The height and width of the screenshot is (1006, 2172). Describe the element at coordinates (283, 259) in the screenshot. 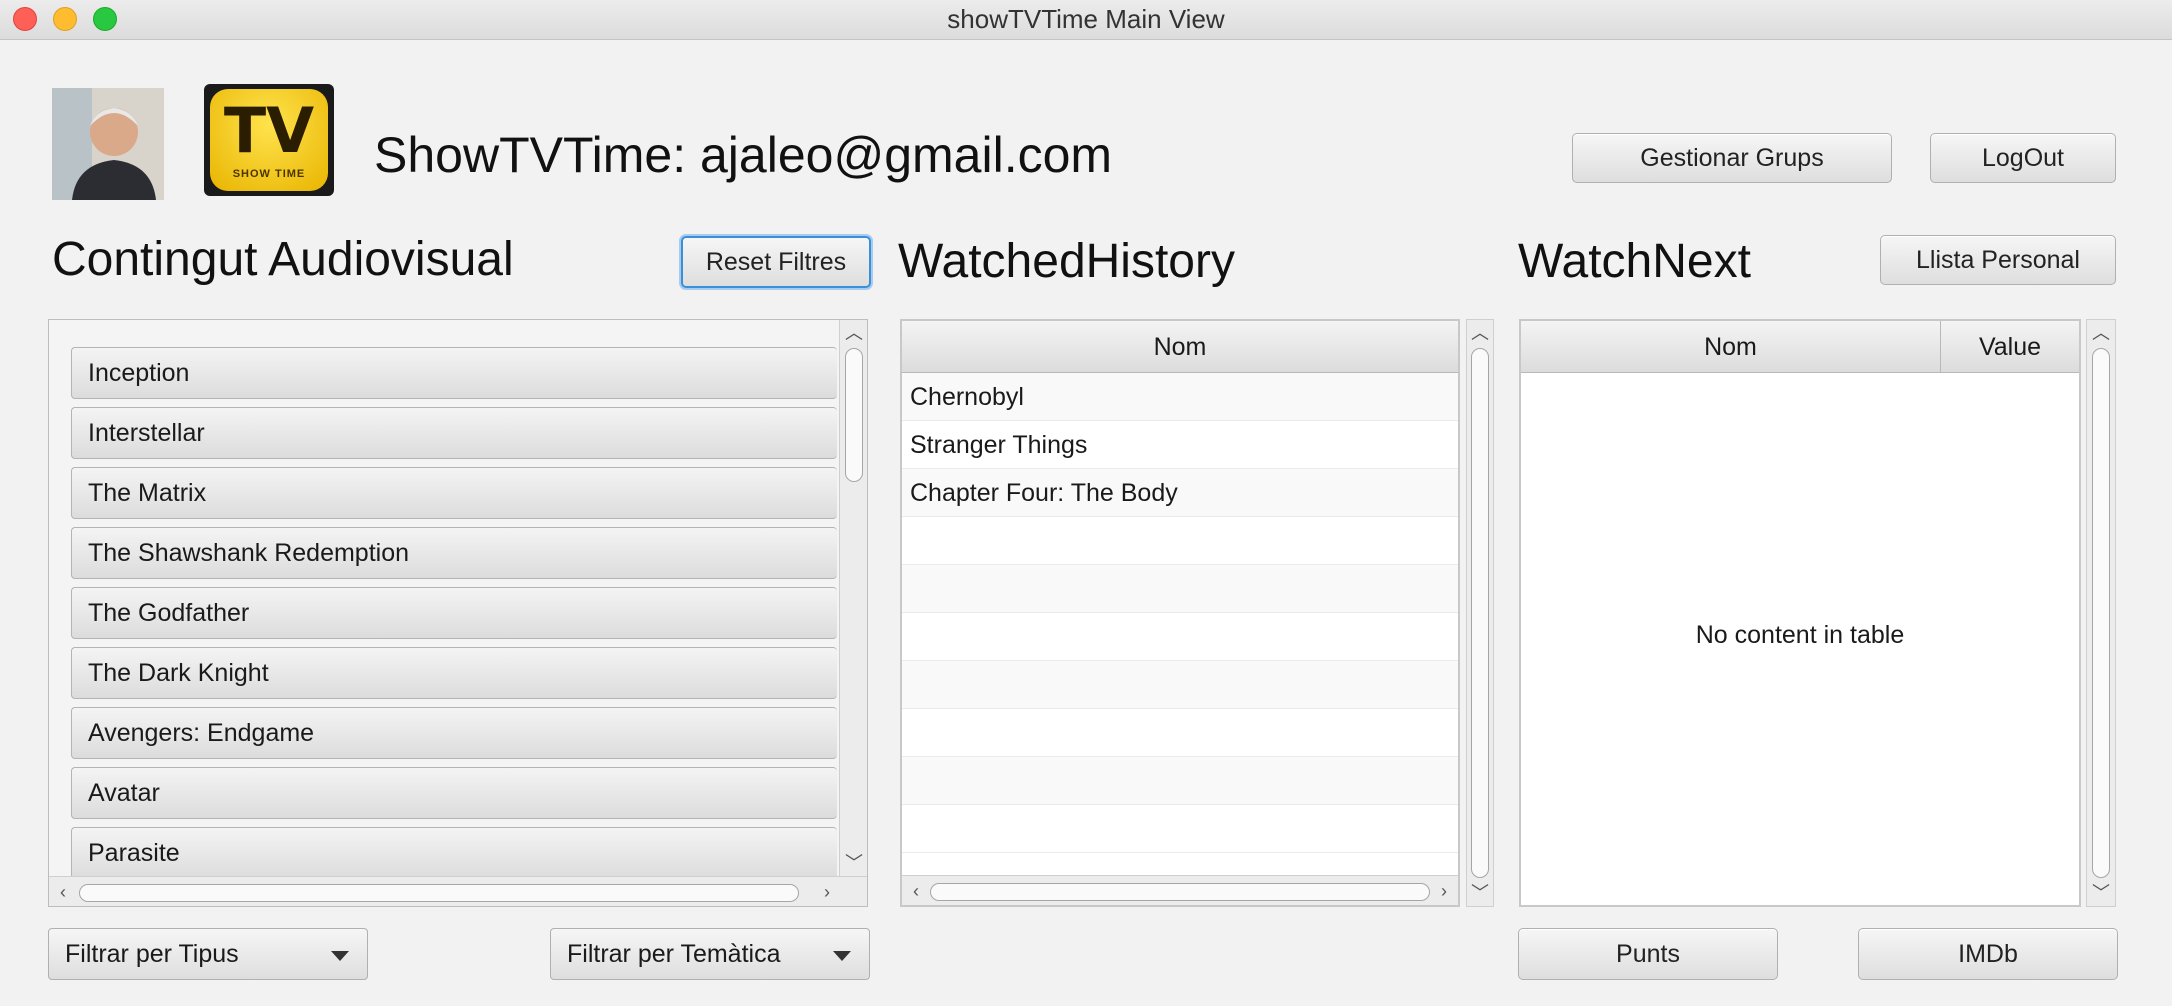

I see `content-title: Contingut Audiovisual` at that location.